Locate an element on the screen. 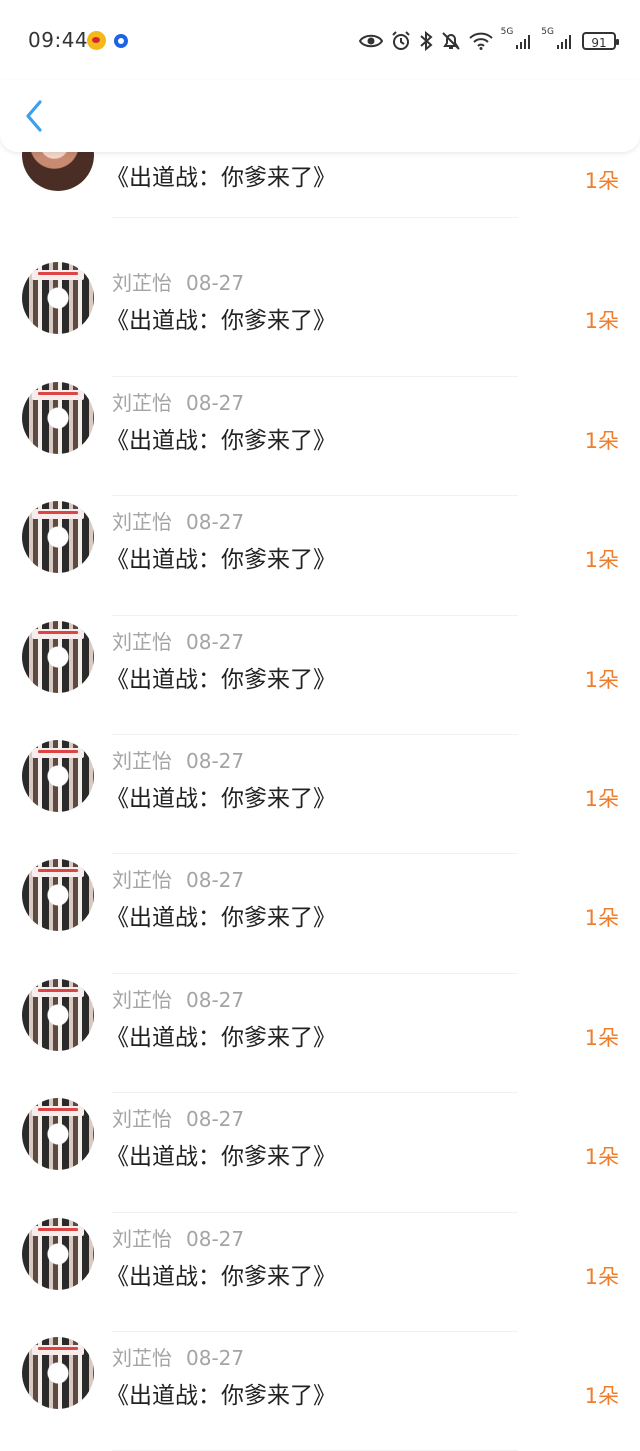 The image size is (640, 1451). status-time: 09:44 is located at coordinates (58, 40).